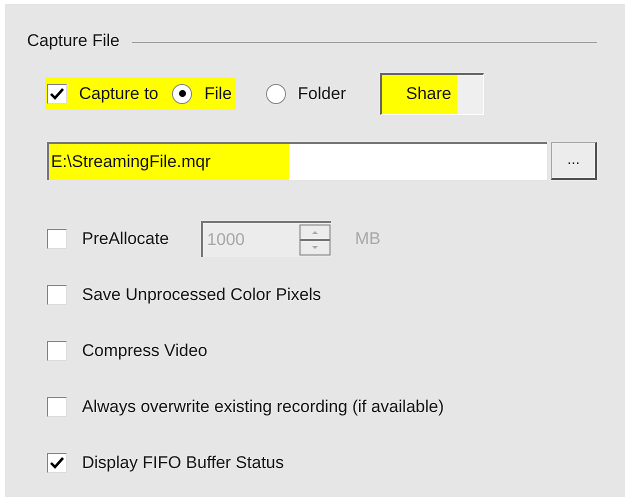  What do you see at coordinates (202, 295) in the screenshot?
I see `checkbox-label: Save Unprocessed Color Pixels` at bounding box center [202, 295].